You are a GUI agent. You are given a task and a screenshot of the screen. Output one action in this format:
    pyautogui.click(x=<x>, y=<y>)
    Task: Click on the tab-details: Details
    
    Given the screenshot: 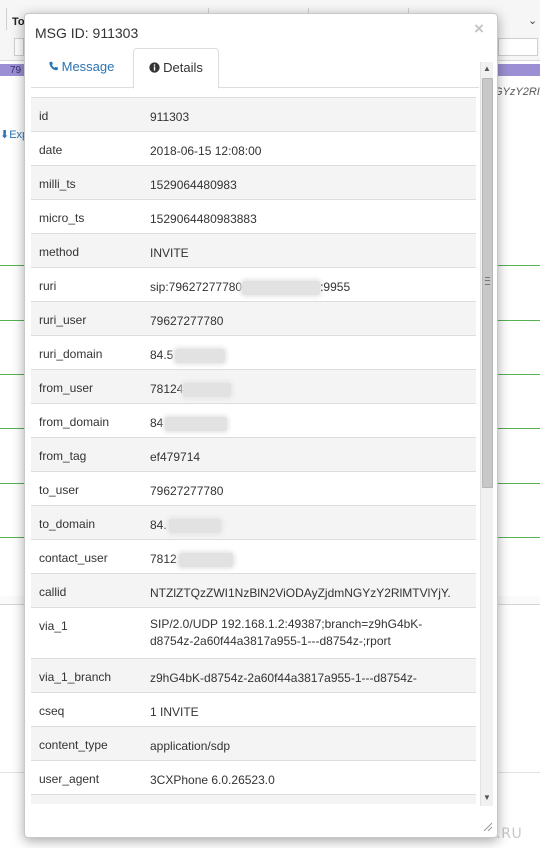 What is the action you would take?
    pyautogui.click(x=176, y=68)
    